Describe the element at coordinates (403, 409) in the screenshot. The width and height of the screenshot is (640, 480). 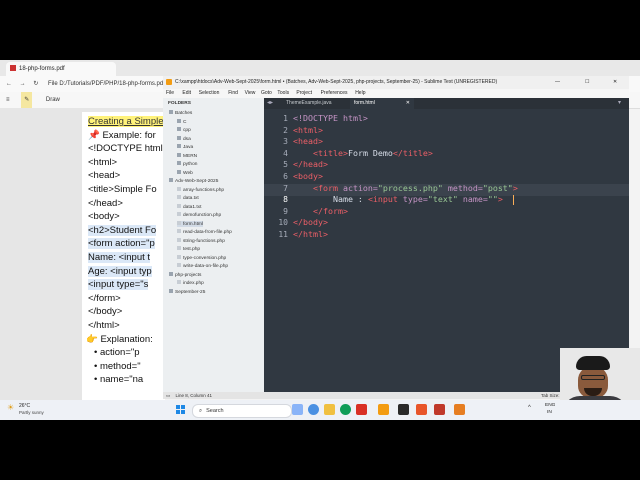
I see `app-icon-dark` at that location.